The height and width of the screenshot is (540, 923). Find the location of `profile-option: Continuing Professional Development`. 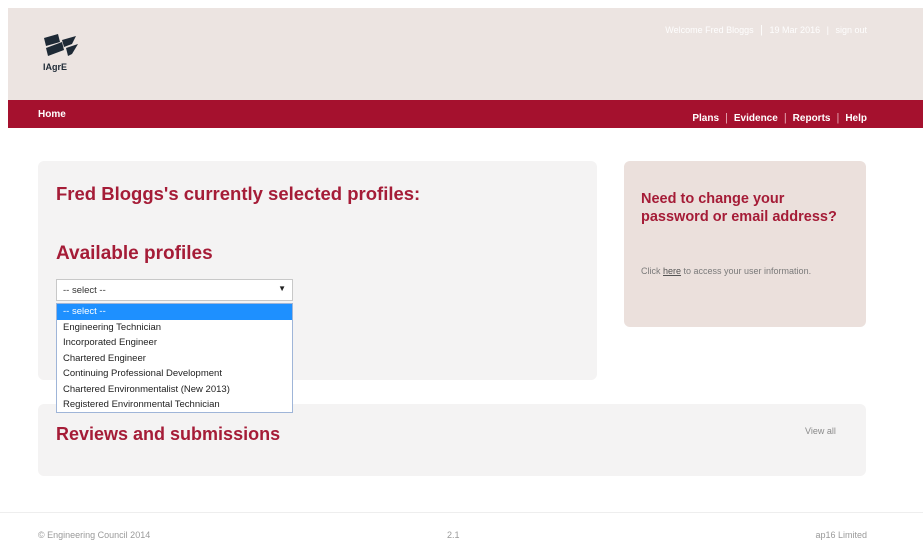

profile-option: Continuing Professional Development is located at coordinates (174, 374).